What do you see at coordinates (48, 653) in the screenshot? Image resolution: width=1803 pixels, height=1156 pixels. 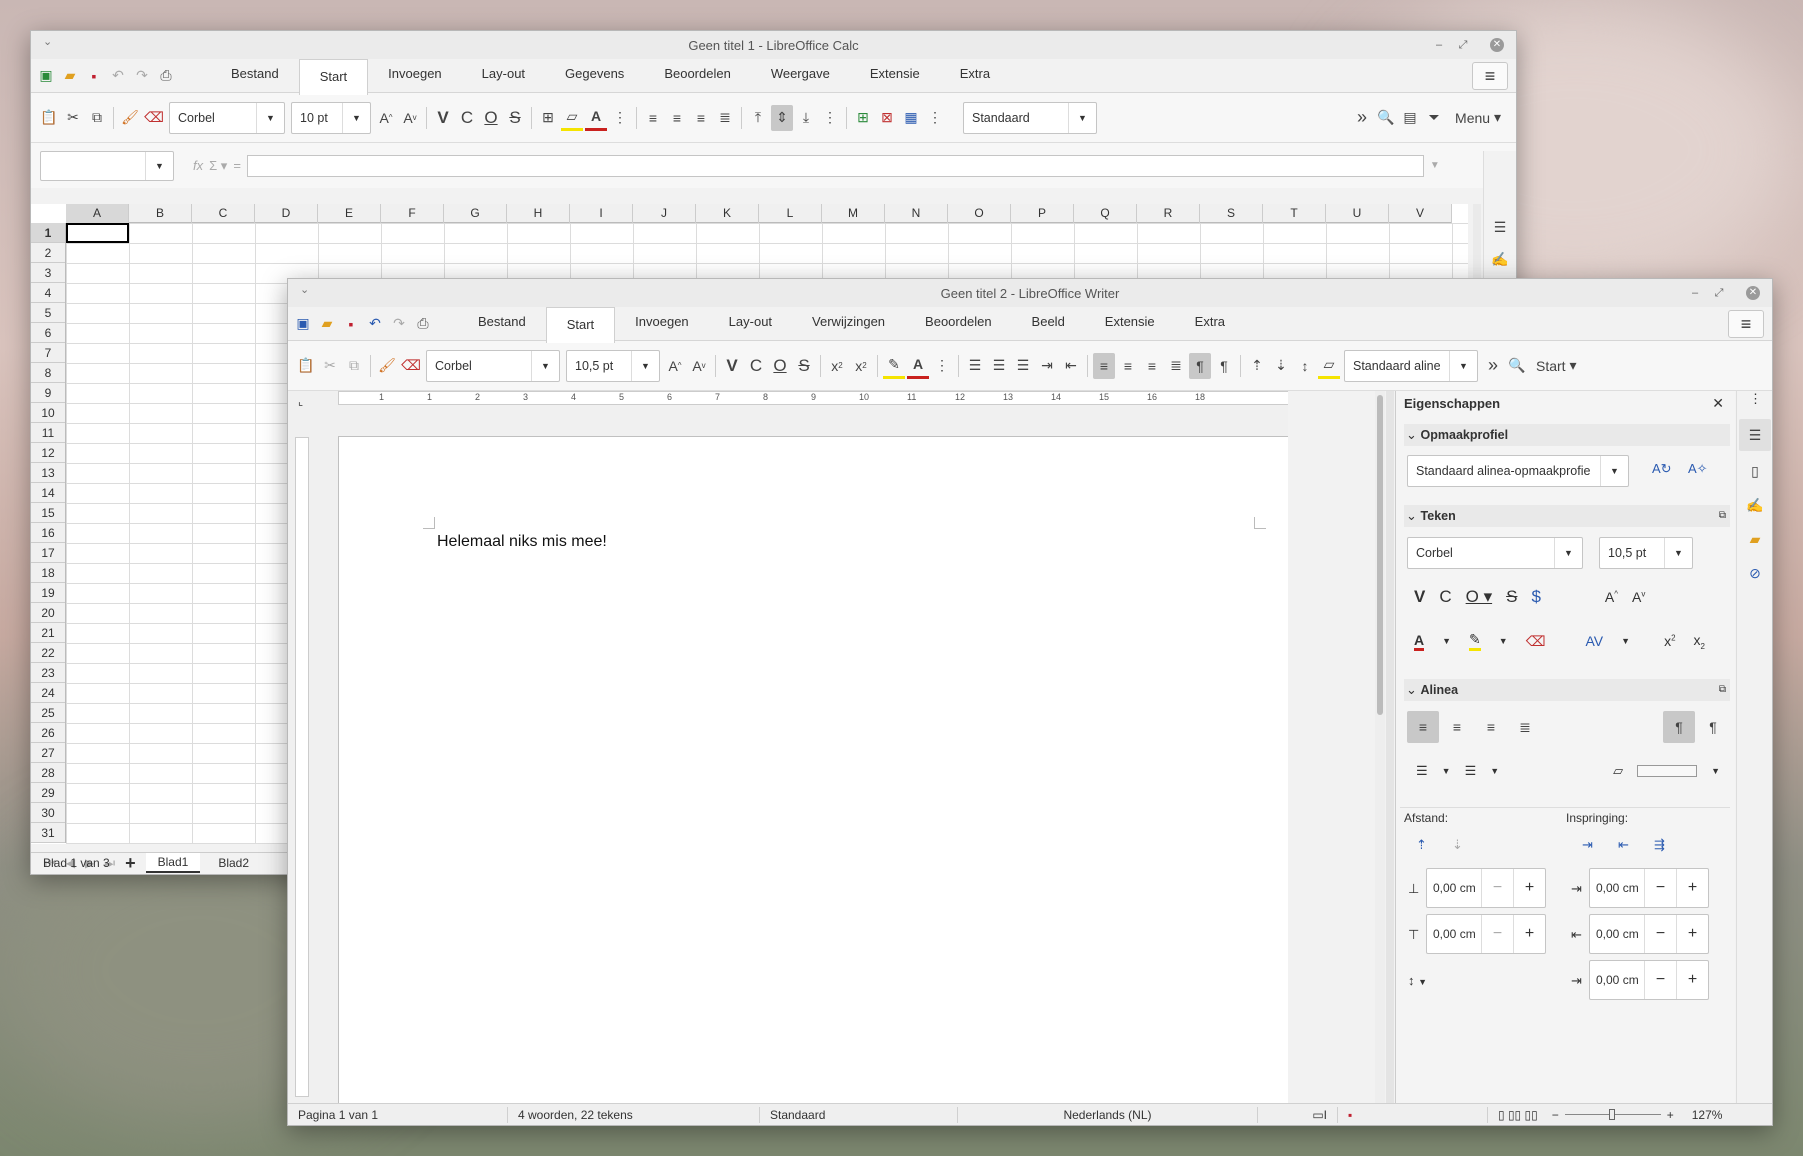 I see `row-header: 22` at bounding box center [48, 653].